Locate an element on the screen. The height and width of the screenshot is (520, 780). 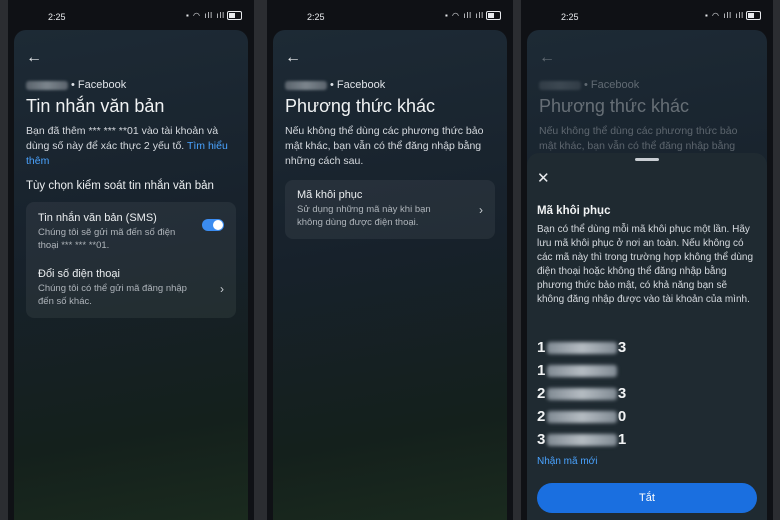
sheet-title: Mã khôi phục is located at coordinates (574, 211).